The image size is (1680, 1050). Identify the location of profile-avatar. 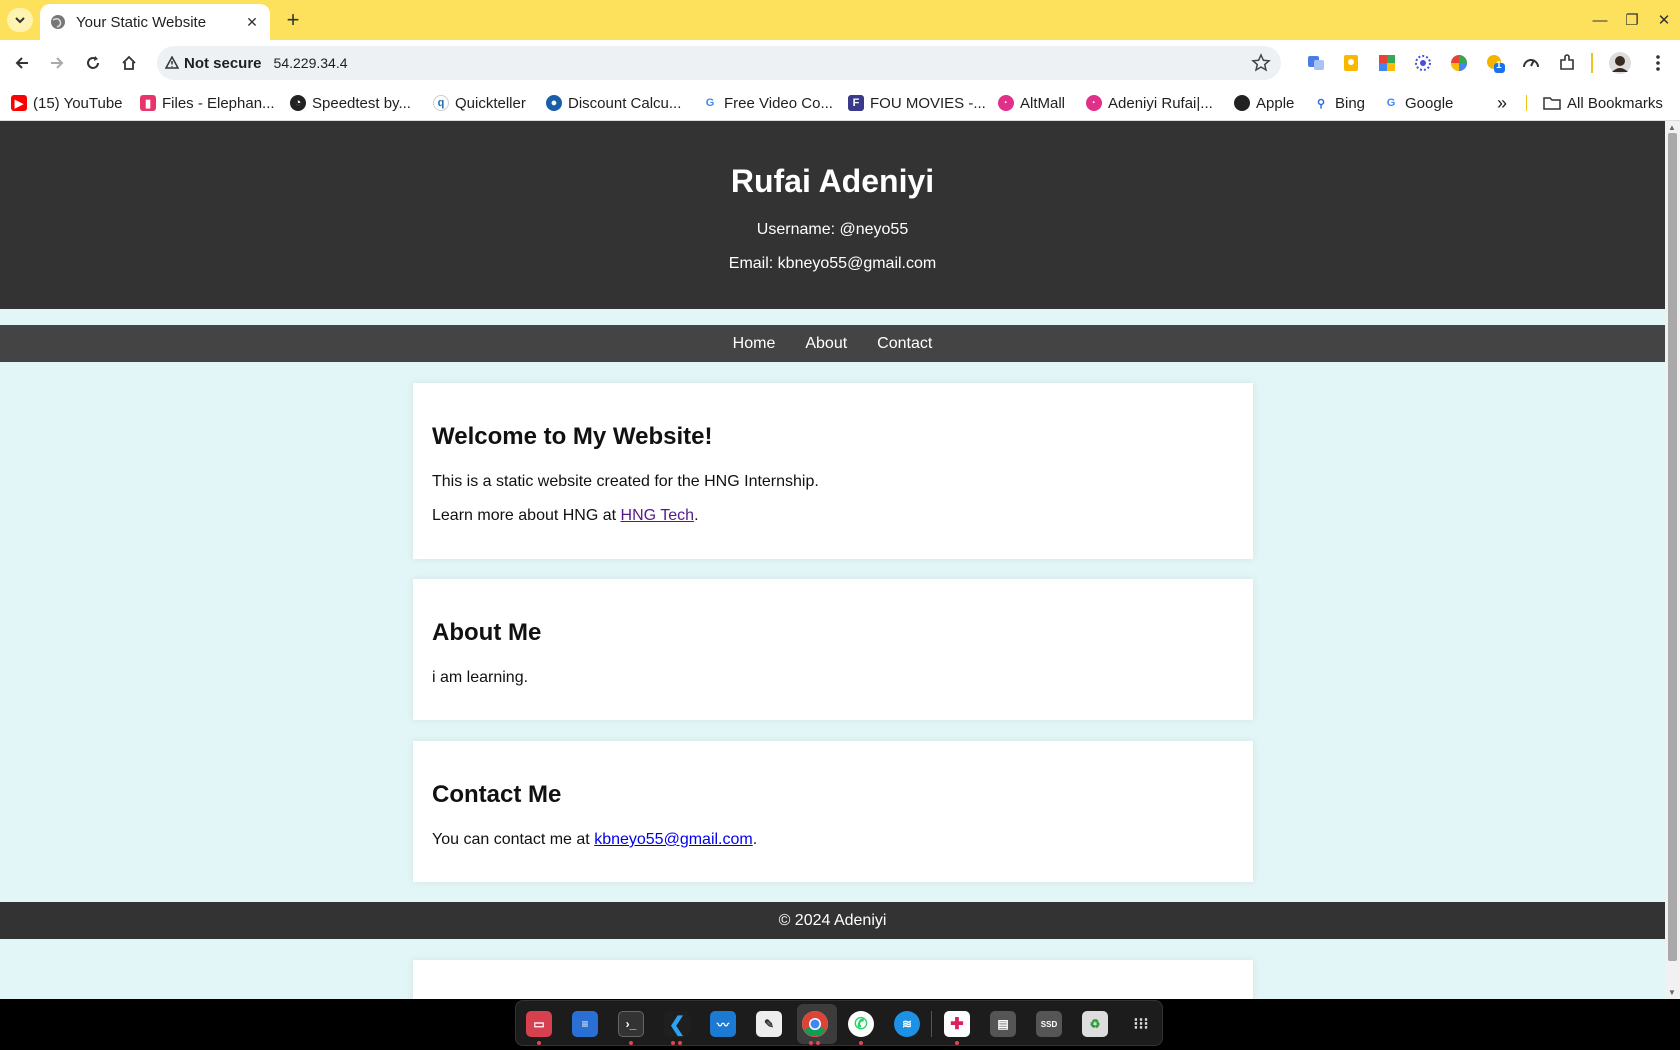
(1620, 63).